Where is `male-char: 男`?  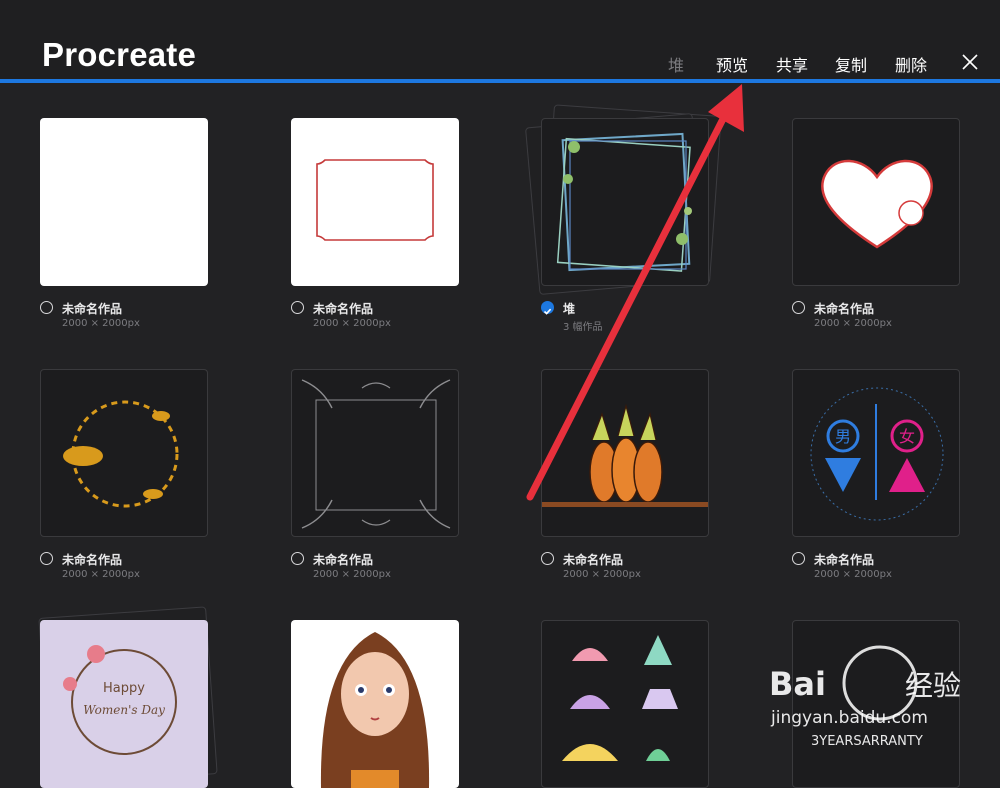 male-char: 男 is located at coordinates (843, 436).